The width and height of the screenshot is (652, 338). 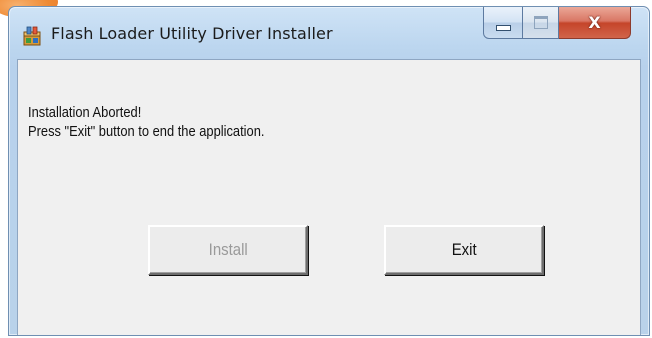 What do you see at coordinates (85, 112) in the screenshot?
I see `message-line-aborted: Installation Aborted!` at bounding box center [85, 112].